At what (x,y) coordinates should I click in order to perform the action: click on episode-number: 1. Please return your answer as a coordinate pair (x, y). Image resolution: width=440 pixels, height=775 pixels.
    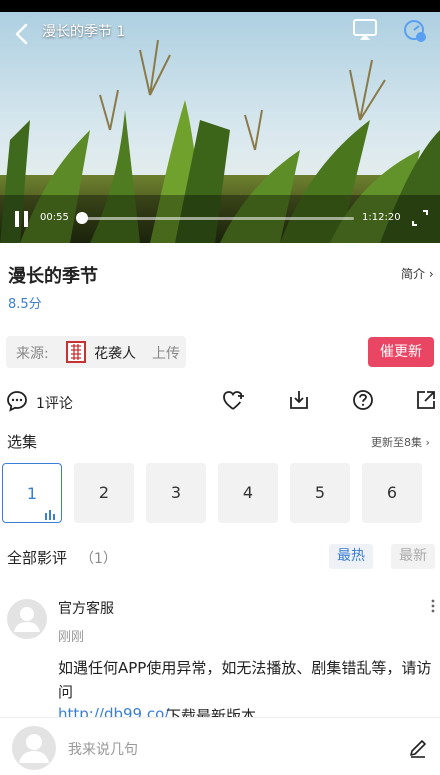
    Looking at the image, I should click on (32, 493).